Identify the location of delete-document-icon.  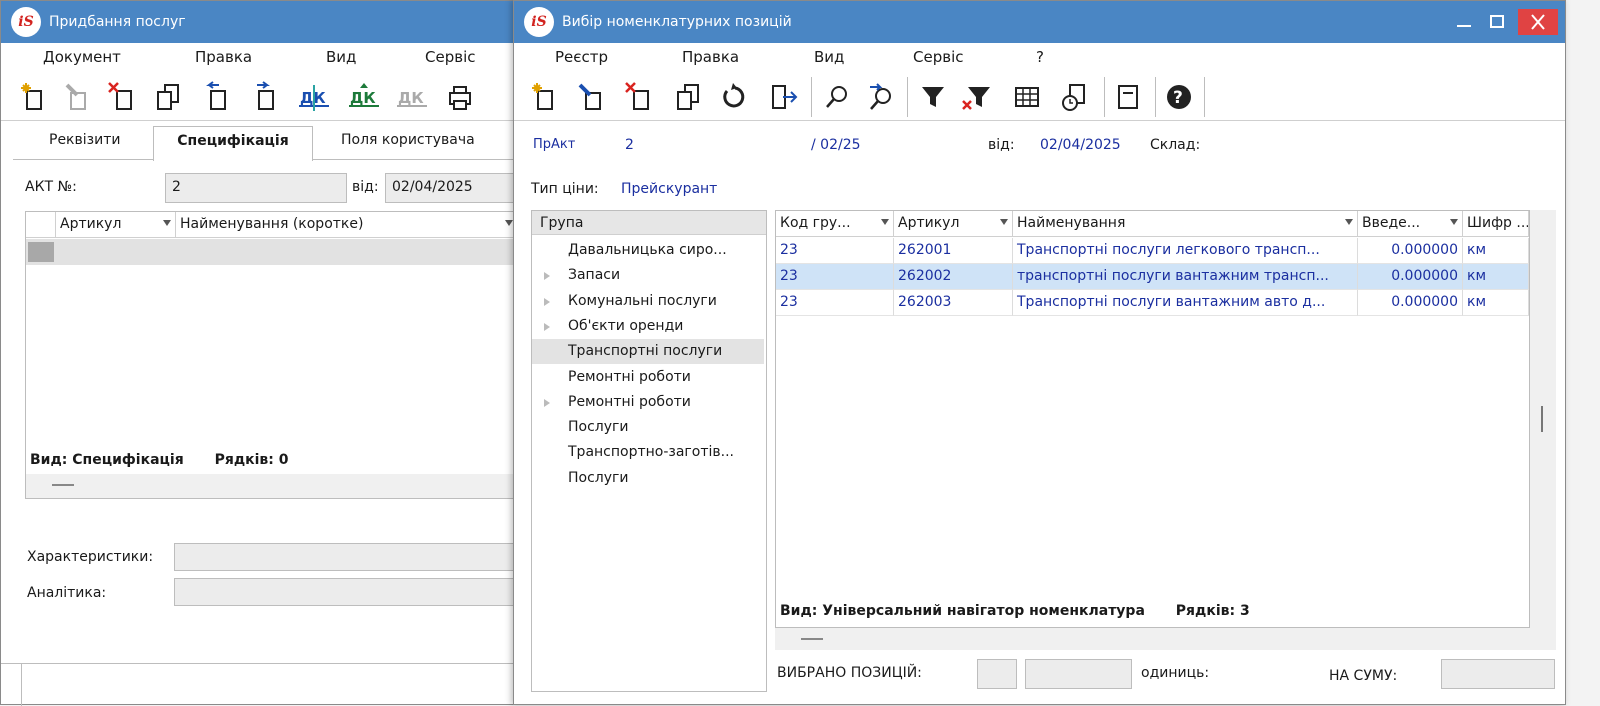
(122, 97).